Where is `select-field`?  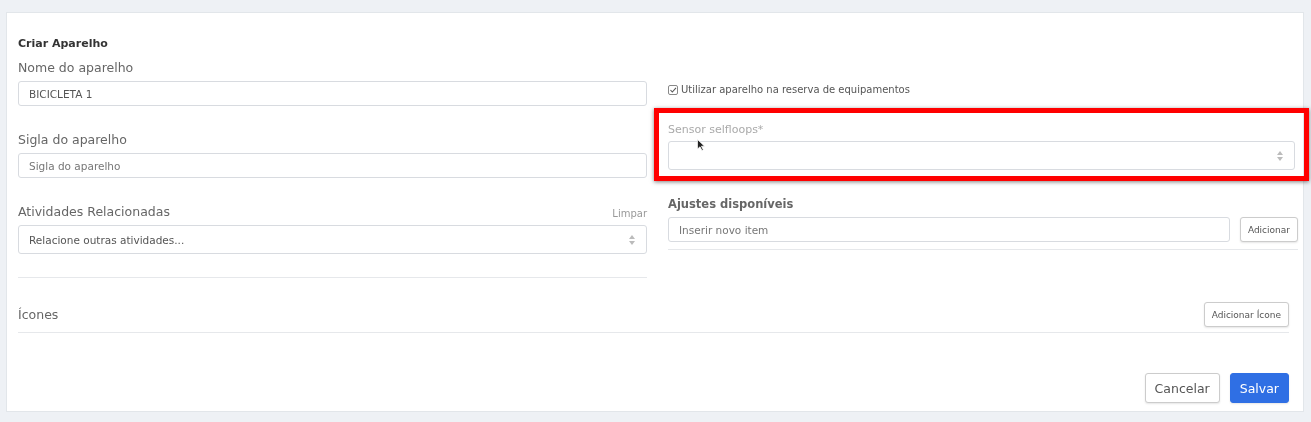
select-field is located at coordinates (981, 155).